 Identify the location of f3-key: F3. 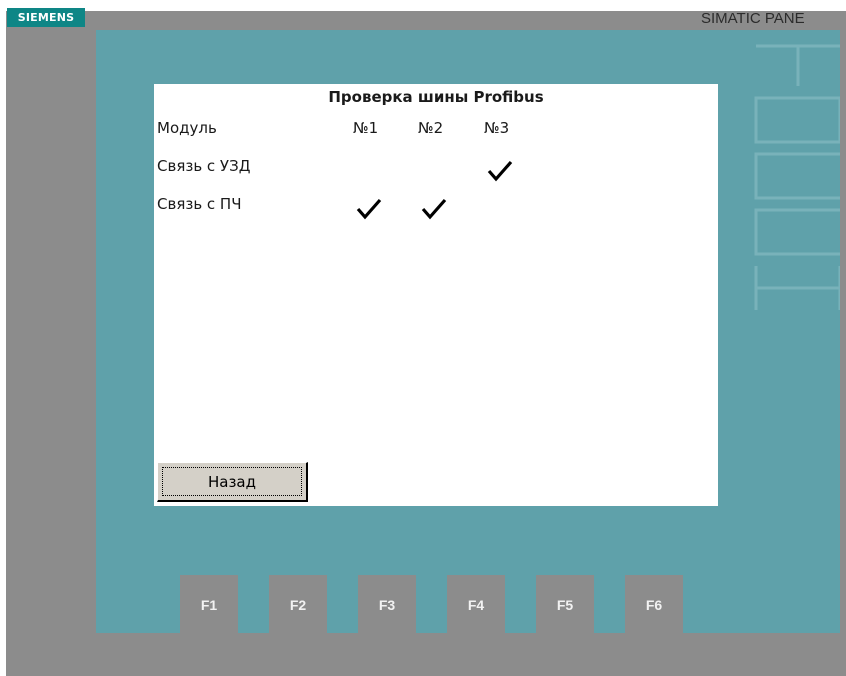
(387, 604).